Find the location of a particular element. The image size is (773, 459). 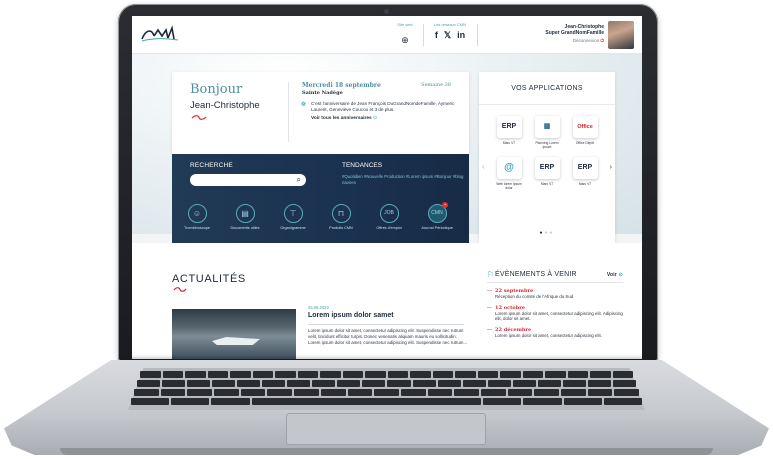

see-all-label: Voir is located at coordinates (612, 275).